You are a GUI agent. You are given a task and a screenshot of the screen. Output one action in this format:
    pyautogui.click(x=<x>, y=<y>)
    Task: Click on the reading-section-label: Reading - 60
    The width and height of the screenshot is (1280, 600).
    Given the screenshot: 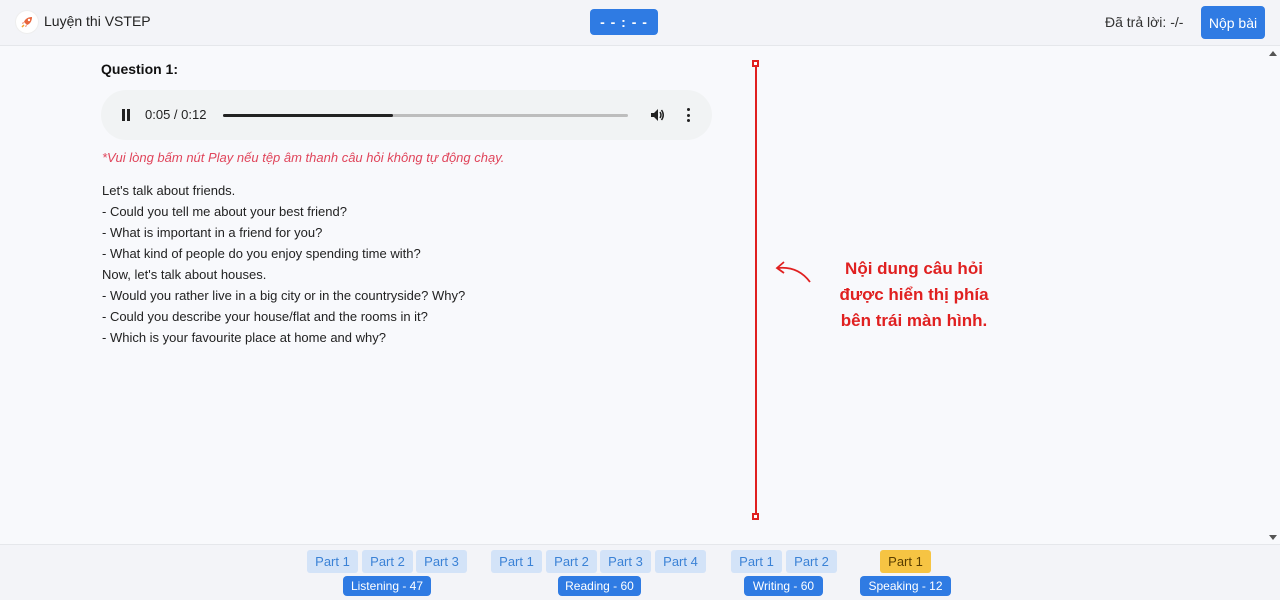 What is the action you would take?
    pyautogui.click(x=599, y=586)
    